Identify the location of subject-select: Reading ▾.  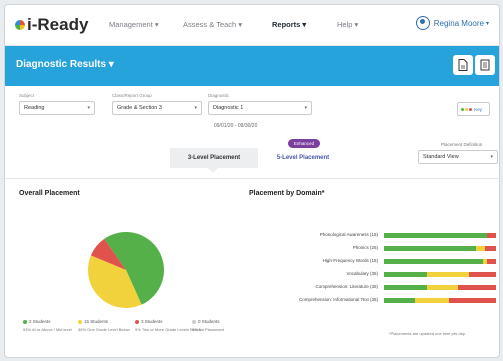
(57, 108).